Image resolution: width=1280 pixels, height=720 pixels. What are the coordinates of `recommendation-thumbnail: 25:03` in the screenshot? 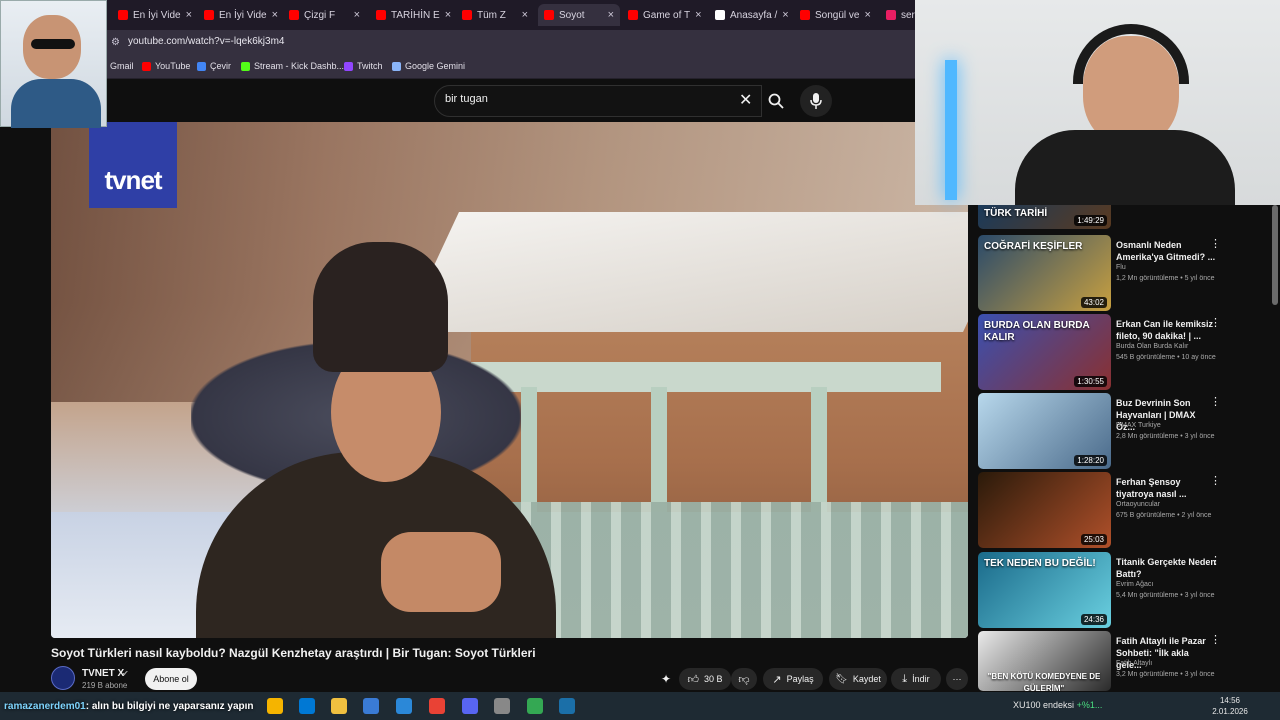 It's located at (1044, 510).